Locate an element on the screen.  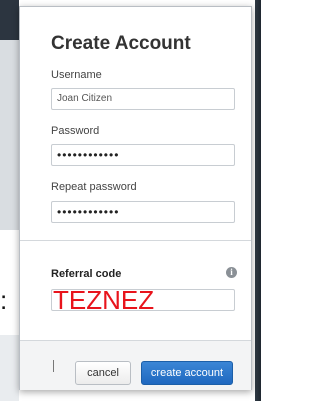
username-label: Username is located at coordinates (76, 75).